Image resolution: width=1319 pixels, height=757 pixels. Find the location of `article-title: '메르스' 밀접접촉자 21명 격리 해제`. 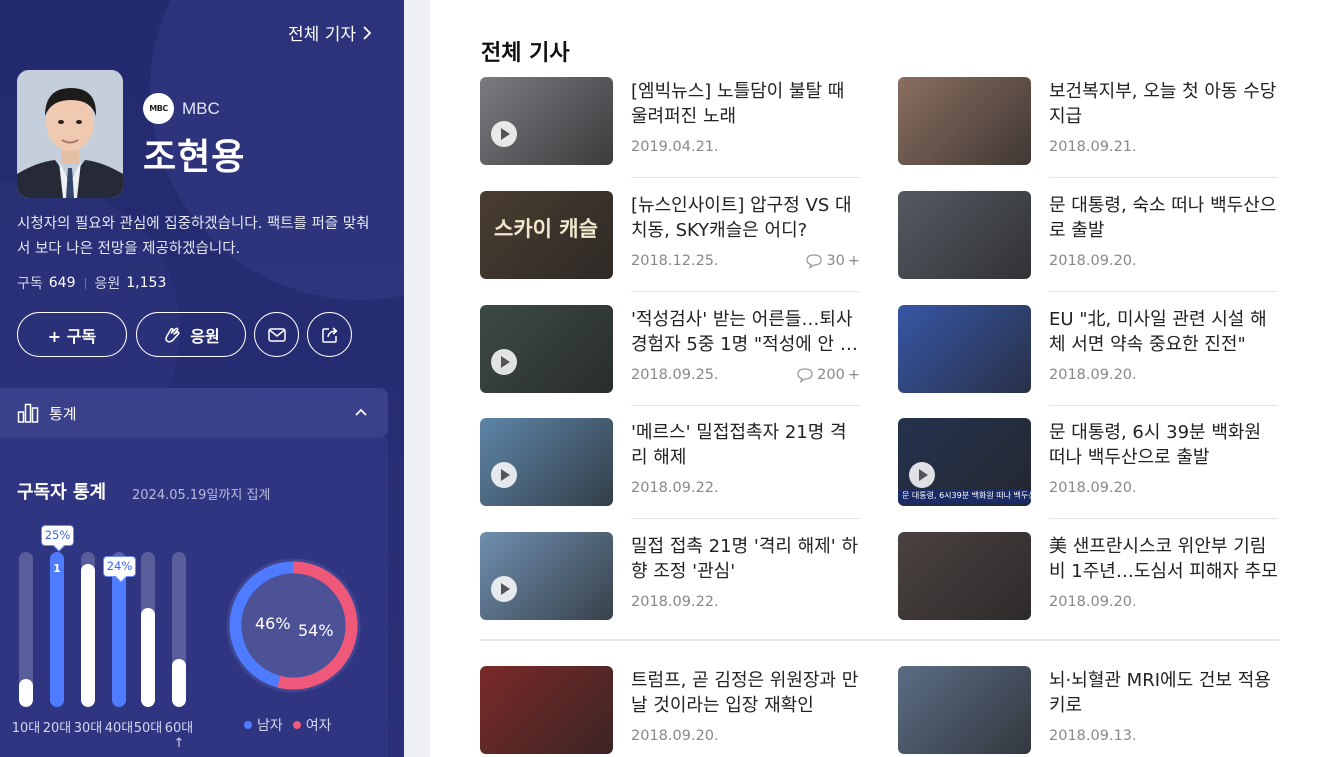

article-title: '메르스' 밀접접촉자 21명 격리 해제 is located at coordinates (745, 445).